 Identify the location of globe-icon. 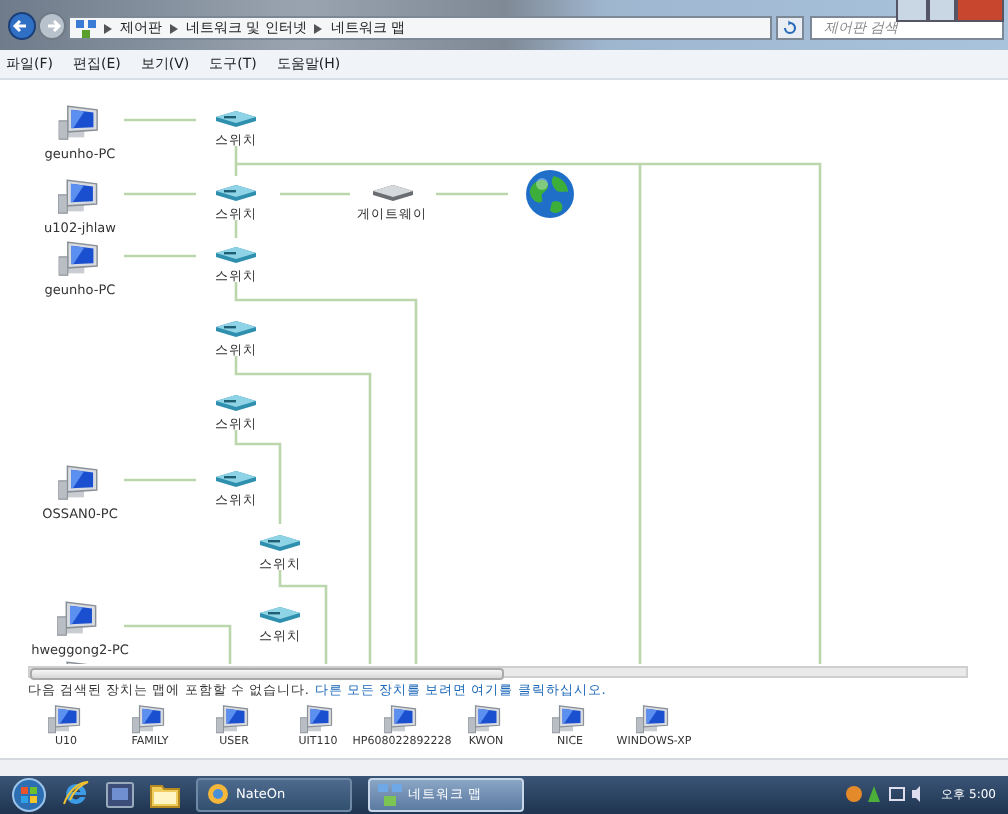
(550, 193).